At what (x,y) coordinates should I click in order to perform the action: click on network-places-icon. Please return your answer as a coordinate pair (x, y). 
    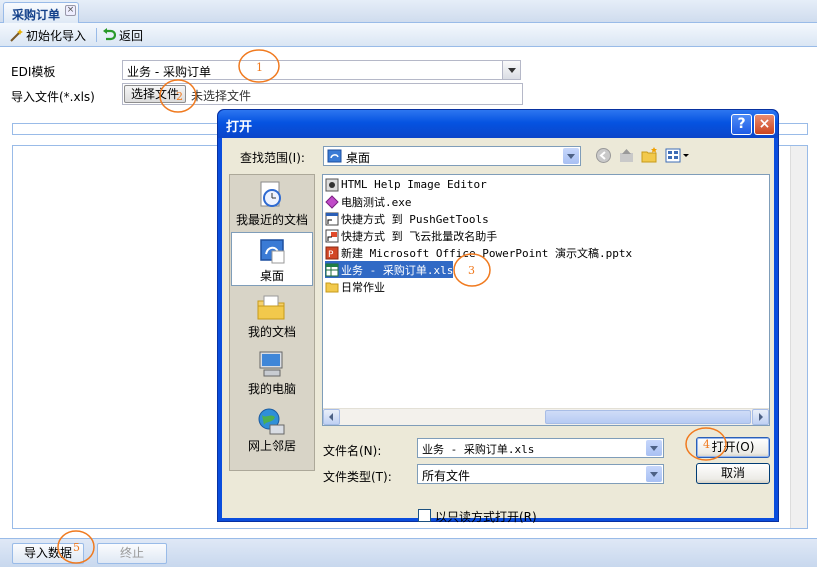
    Looking at the image, I should click on (271, 421).